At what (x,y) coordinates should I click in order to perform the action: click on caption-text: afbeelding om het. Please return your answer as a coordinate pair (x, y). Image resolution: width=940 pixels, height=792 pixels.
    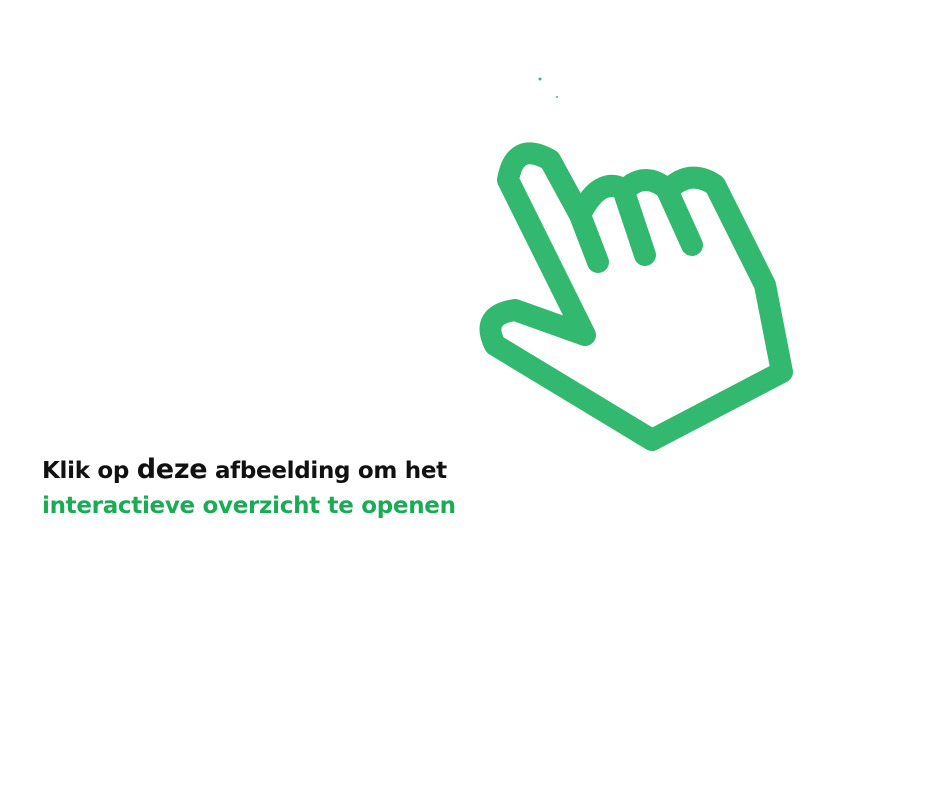
    Looking at the image, I should click on (327, 471).